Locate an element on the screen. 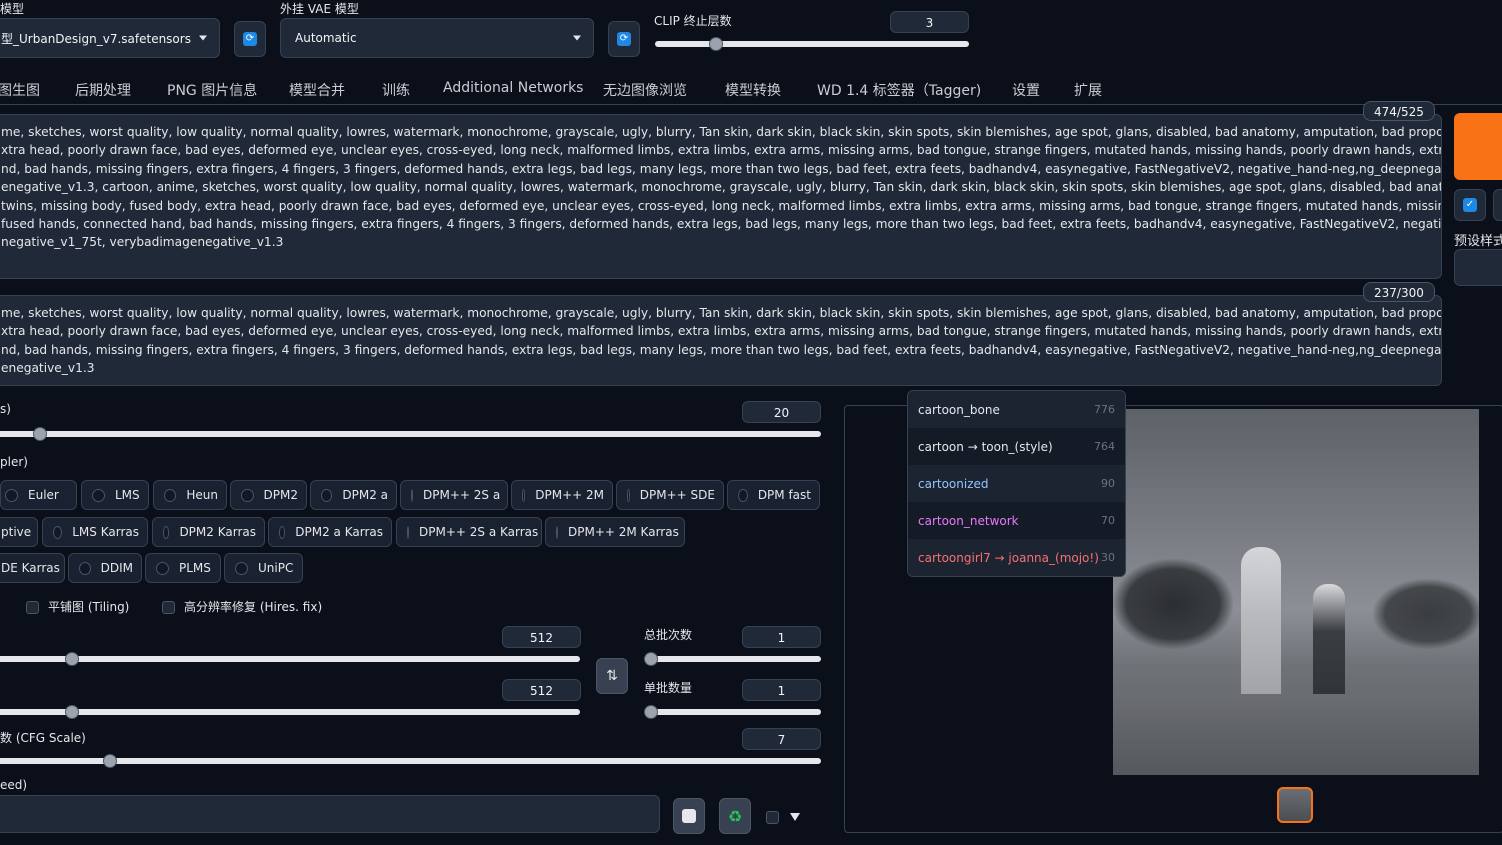 This screenshot has width=1502, height=845. batch-count-slider is located at coordinates (732, 659).